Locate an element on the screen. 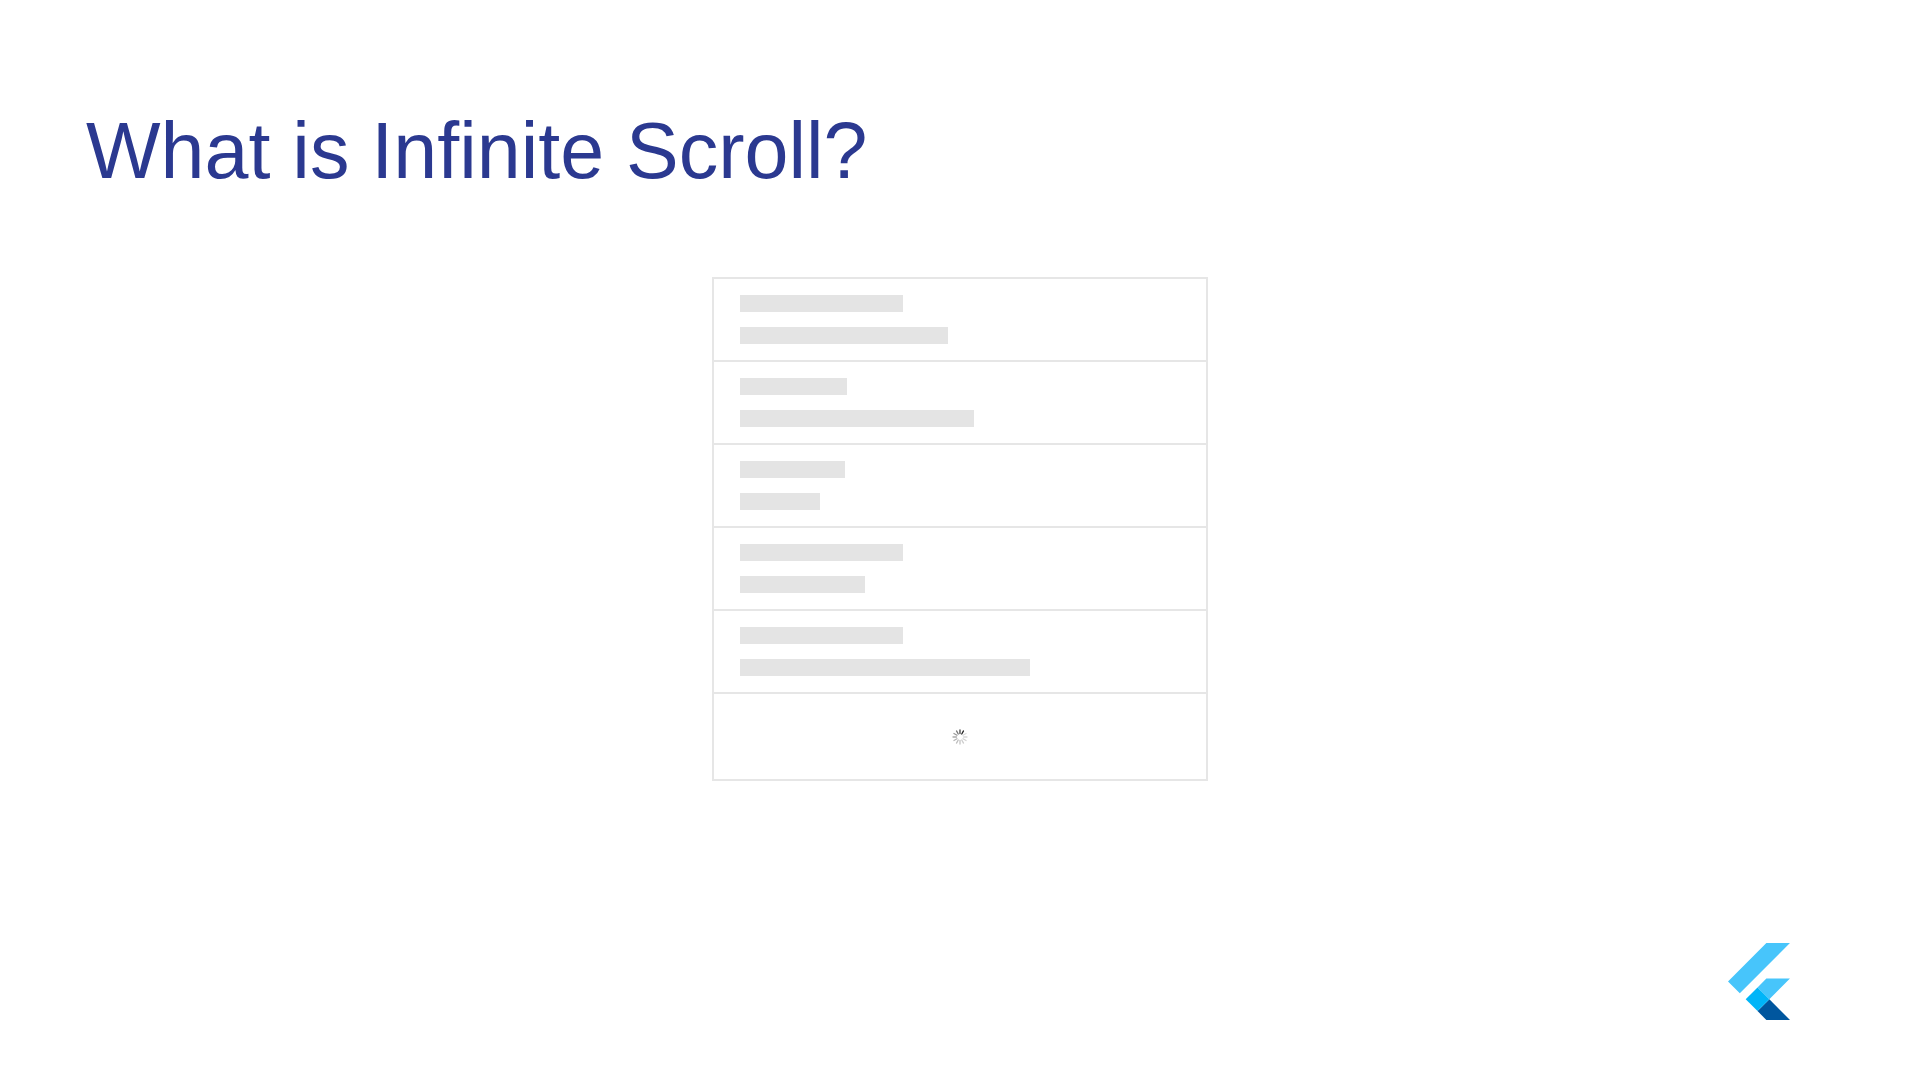 This screenshot has width=1920, height=1079. slide-title: What is Infinite Scroll? is located at coordinates (477, 150).